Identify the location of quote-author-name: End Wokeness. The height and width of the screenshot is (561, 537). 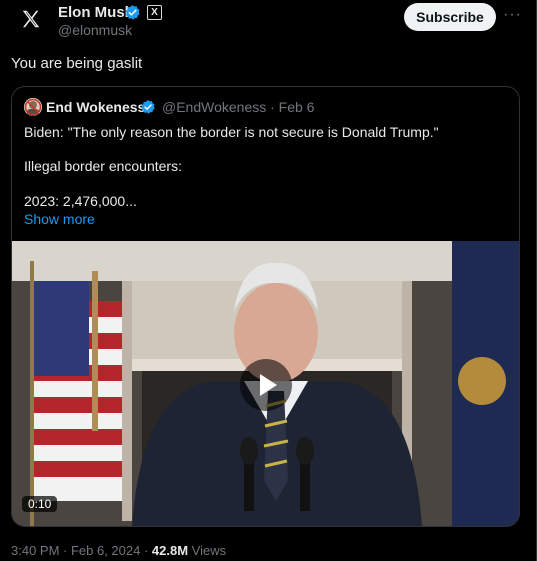
(95, 107).